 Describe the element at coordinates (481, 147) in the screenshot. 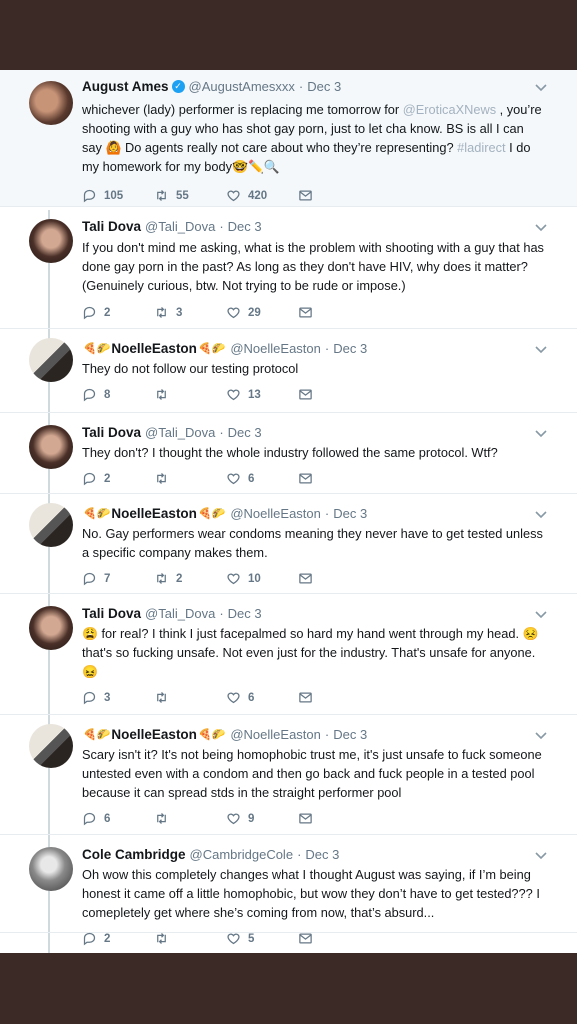

I see `mention-link: #ladirect` at that location.